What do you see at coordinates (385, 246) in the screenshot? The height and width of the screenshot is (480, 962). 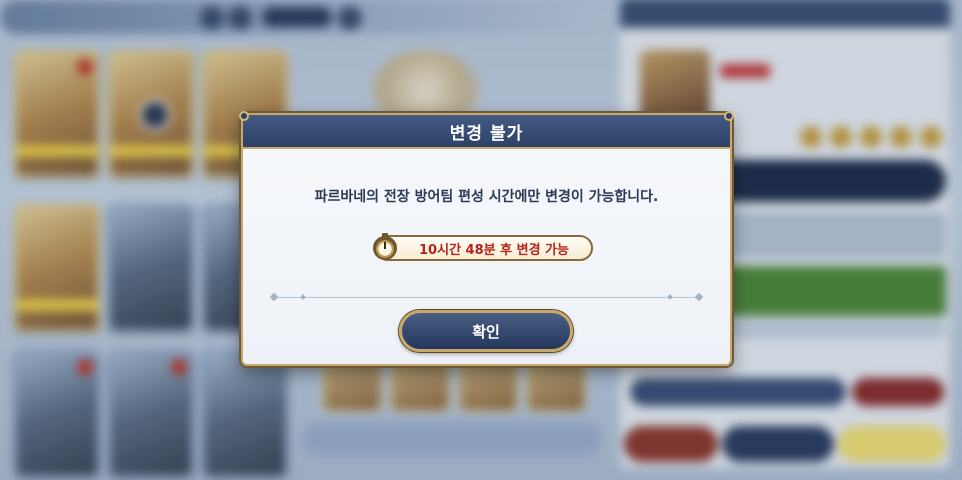 I see `stopwatch-icon` at bounding box center [385, 246].